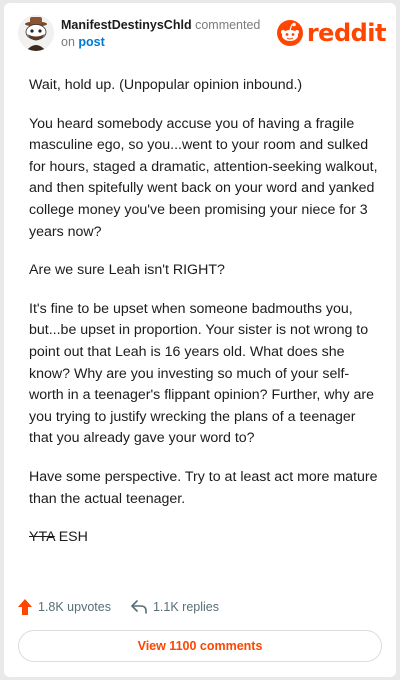 The height and width of the screenshot is (680, 400). What do you see at coordinates (346, 33) in the screenshot?
I see `reddit-wordmark: reddit` at bounding box center [346, 33].